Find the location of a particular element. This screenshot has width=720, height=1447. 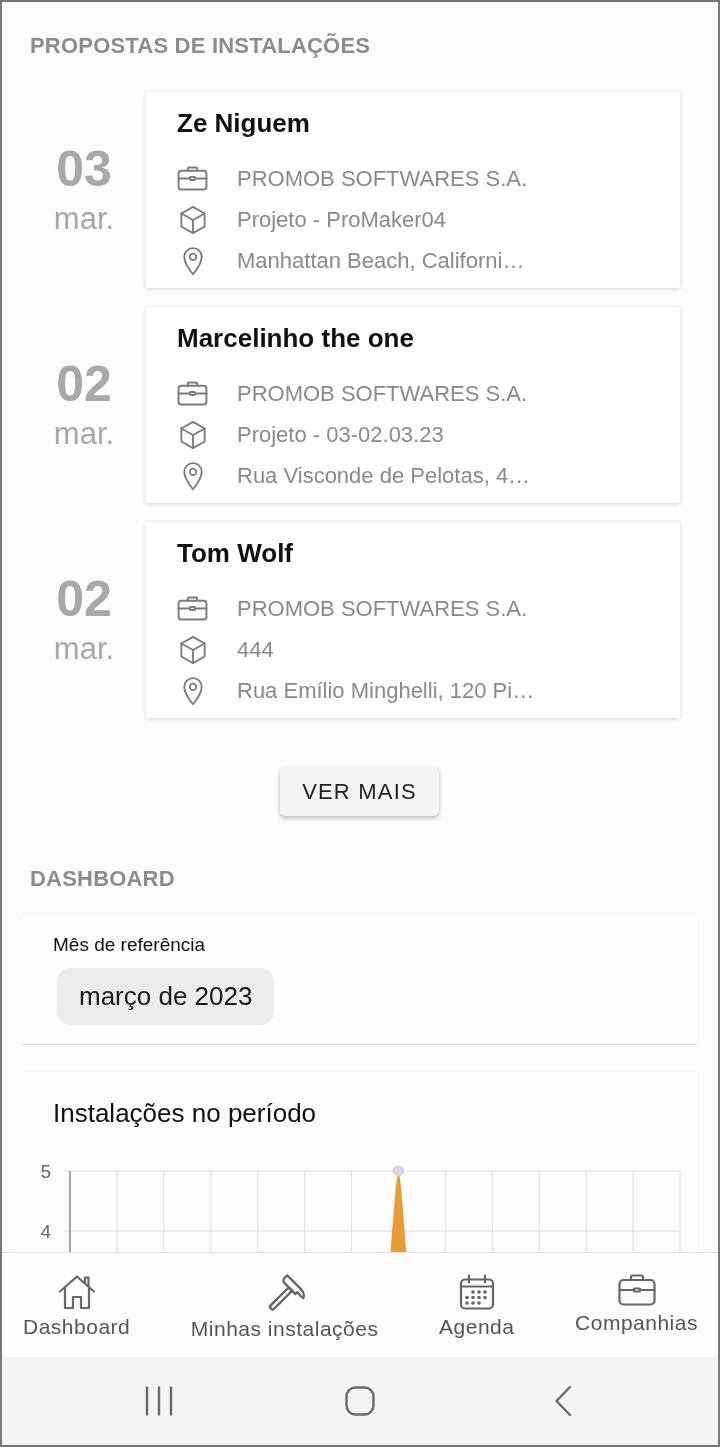

client-name: Marcelinho the one is located at coordinates (296, 338).